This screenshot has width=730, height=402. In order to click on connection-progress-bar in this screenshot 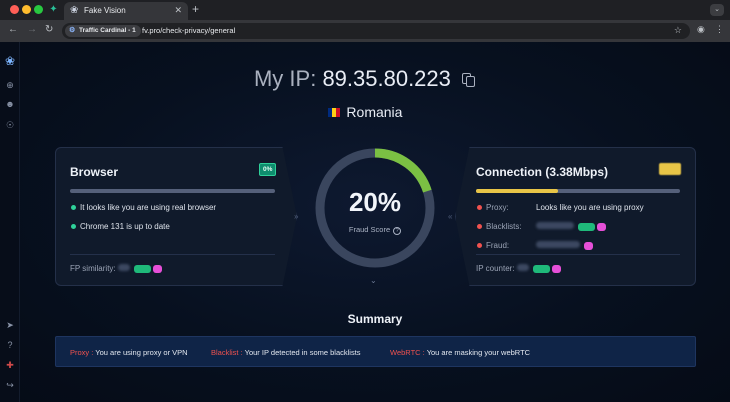, I will do `click(578, 191)`.